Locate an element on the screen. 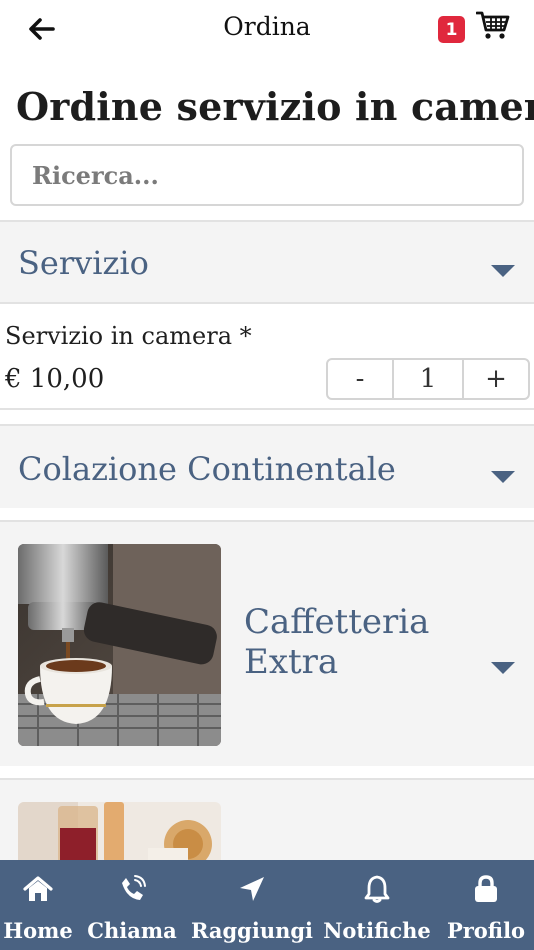 Image resolution: width=534 pixels, height=950 pixels. phone-icon is located at coordinates (132, 889).